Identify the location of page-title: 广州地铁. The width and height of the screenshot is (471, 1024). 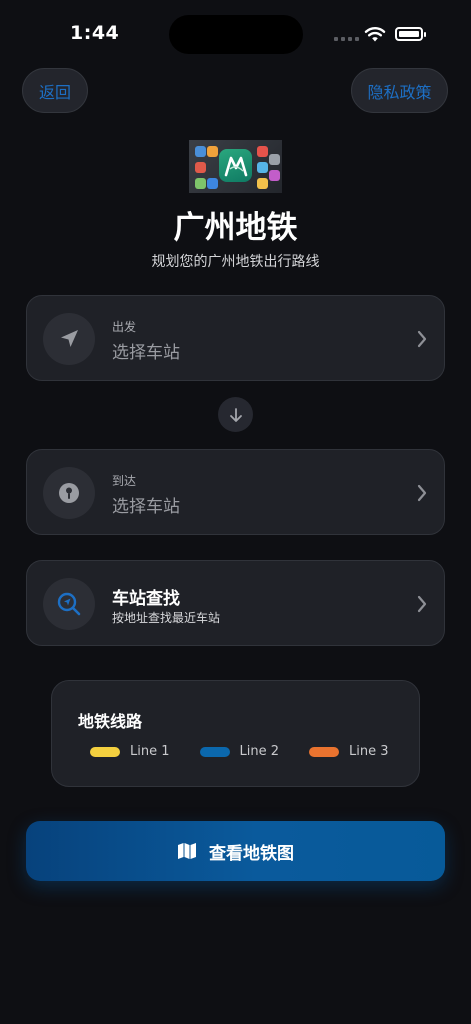
(235, 228).